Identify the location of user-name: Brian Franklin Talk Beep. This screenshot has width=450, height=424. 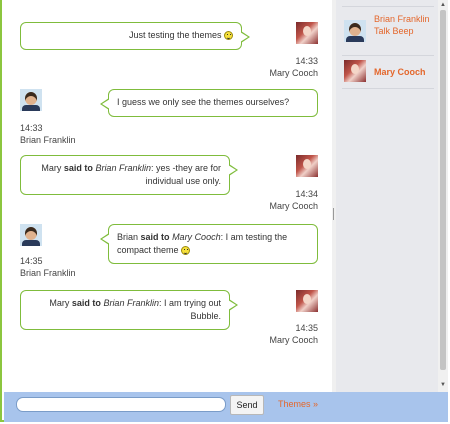
(402, 25).